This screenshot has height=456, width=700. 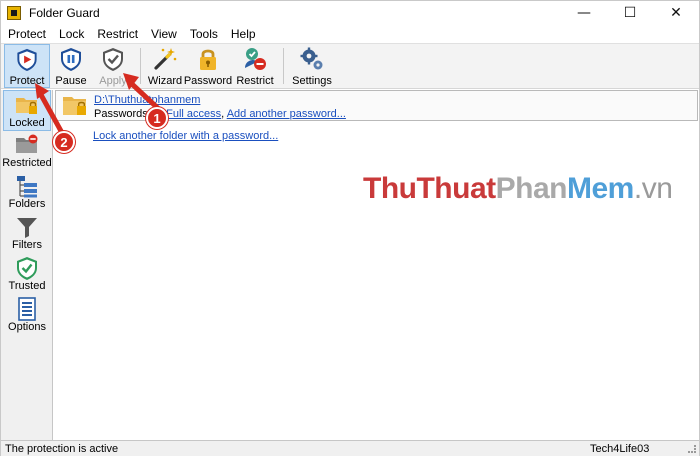 I want to click on restricted-folder-icon, so click(x=27, y=143).